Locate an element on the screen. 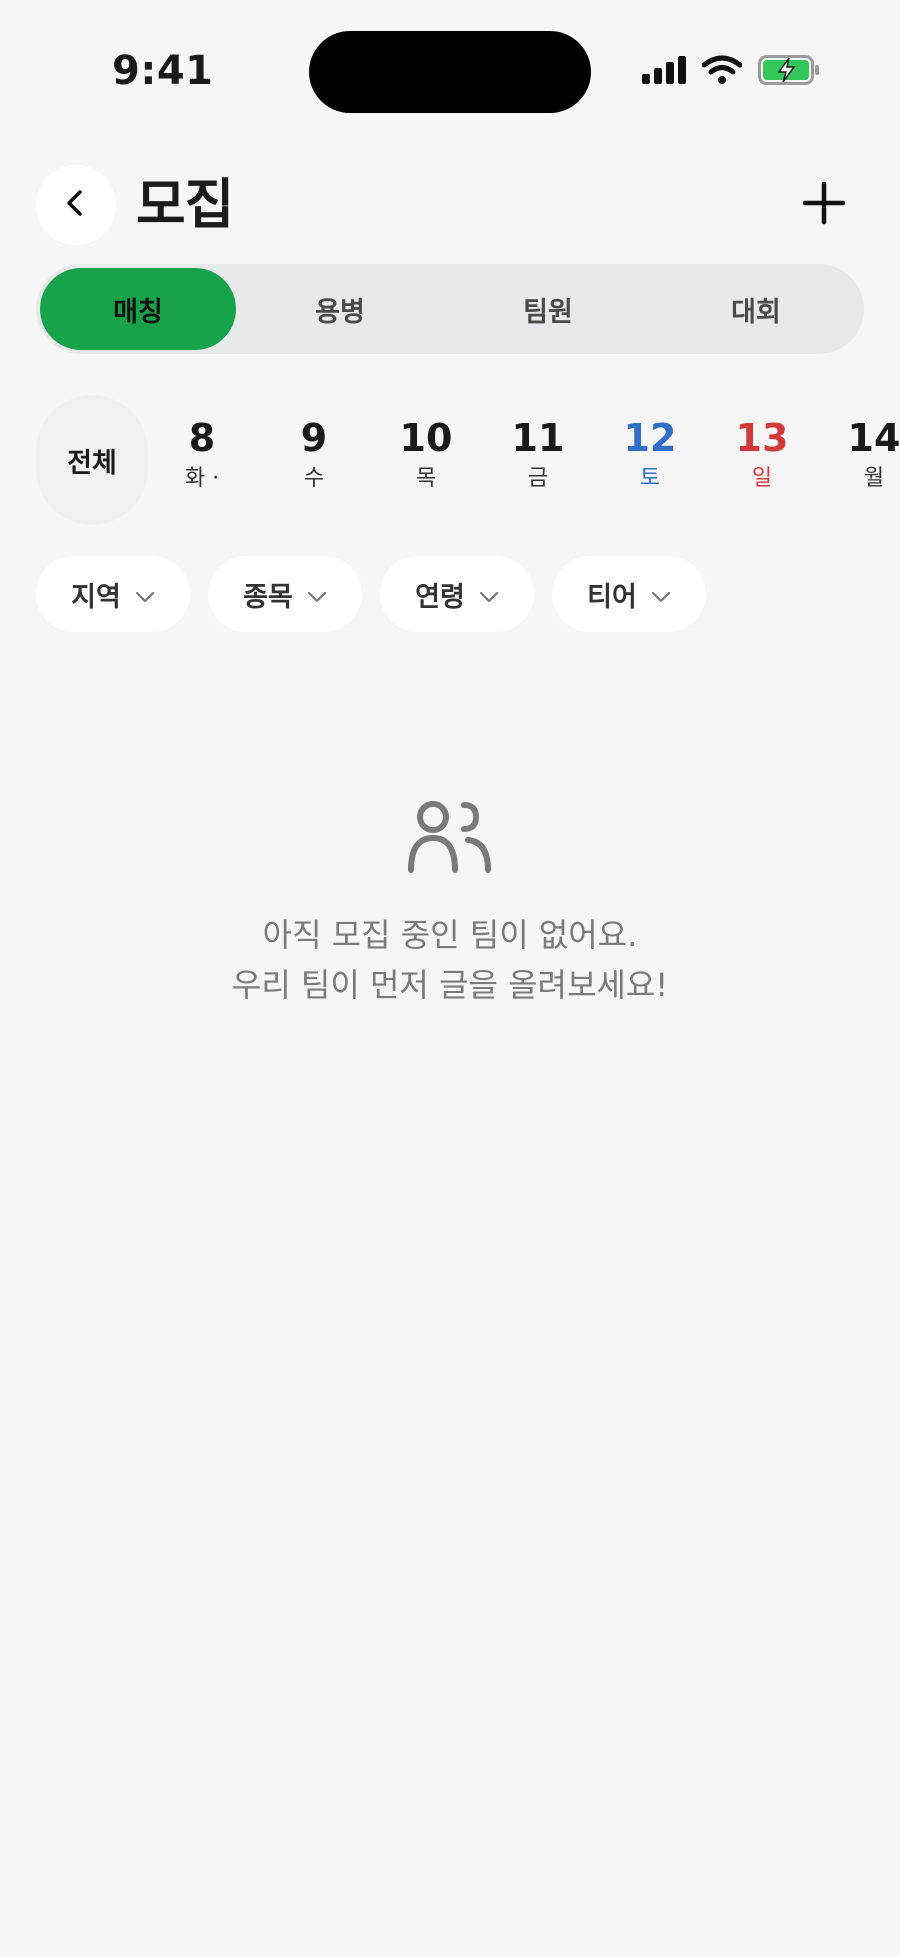  status-time: 9:41 is located at coordinates (163, 71).